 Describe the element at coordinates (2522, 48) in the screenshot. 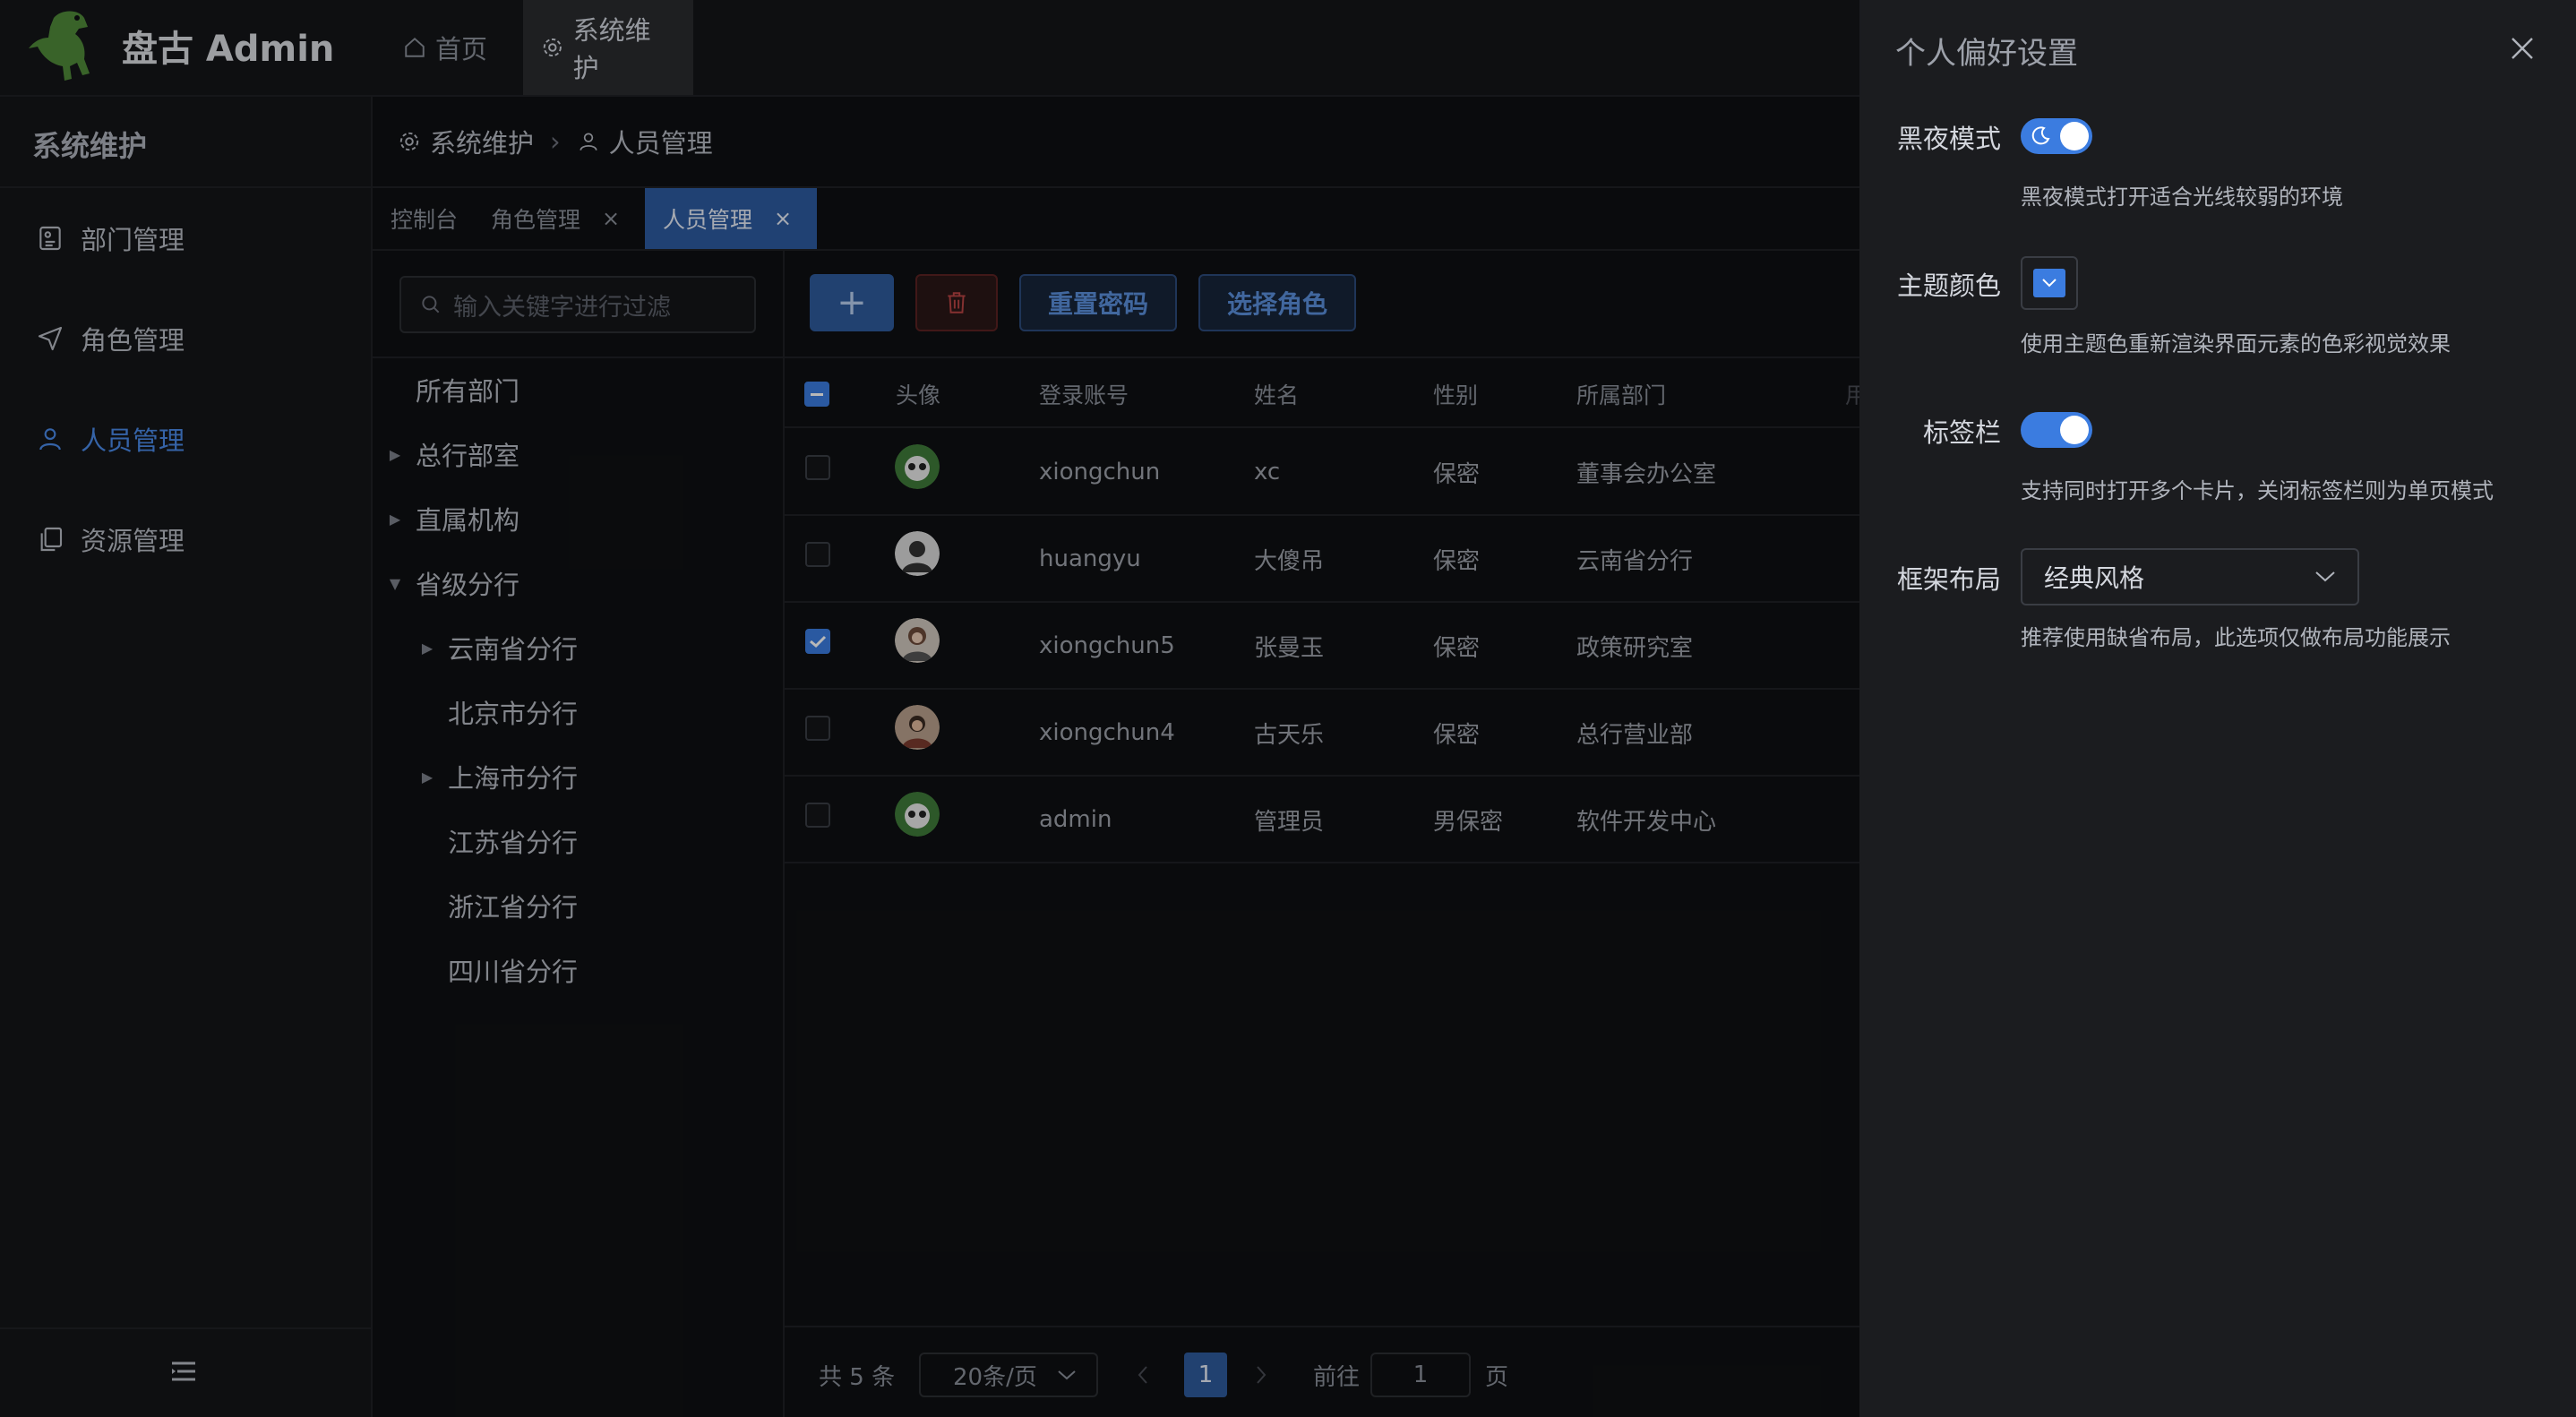

I see `close-icon` at that location.